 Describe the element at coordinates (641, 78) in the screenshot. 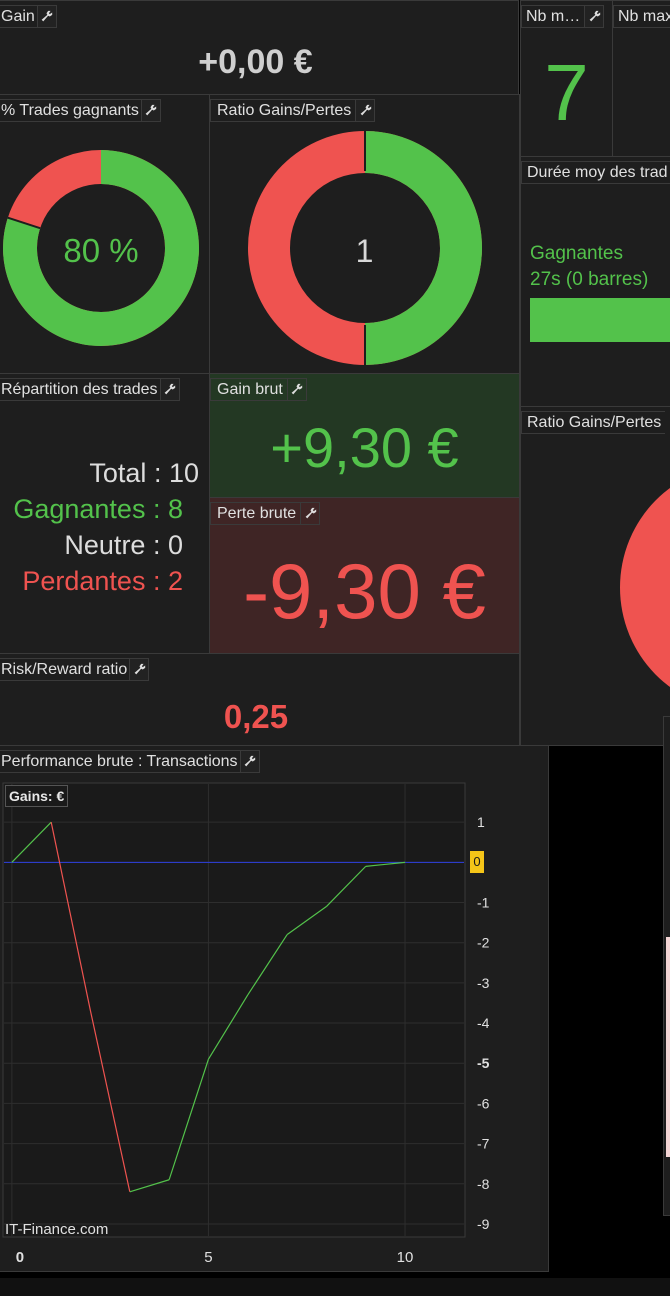

I see `nb-max-2-panel: Nb max` at that location.